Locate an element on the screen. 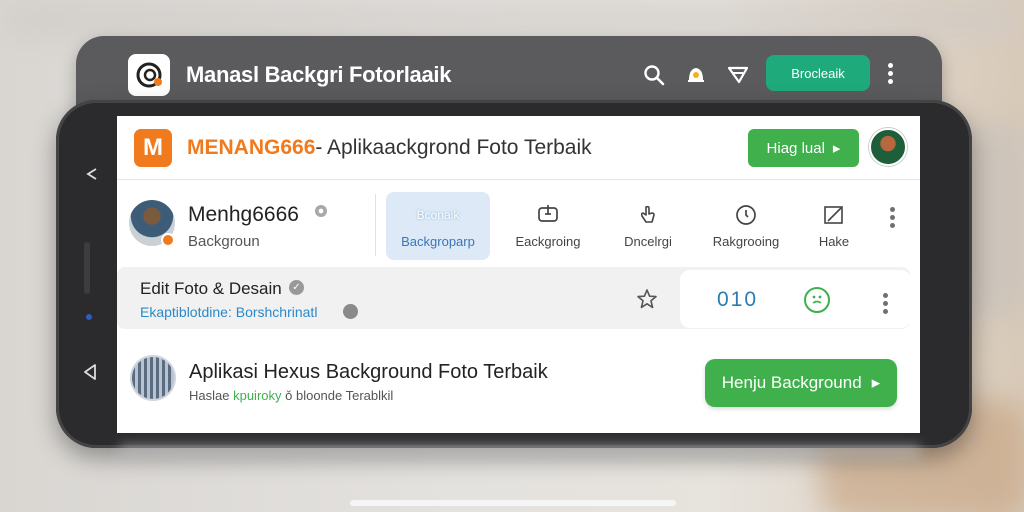 The height and width of the screenshot is (512, 1024). listing-action-button: Henju Background ▸ is located at coordinates (801, 383).